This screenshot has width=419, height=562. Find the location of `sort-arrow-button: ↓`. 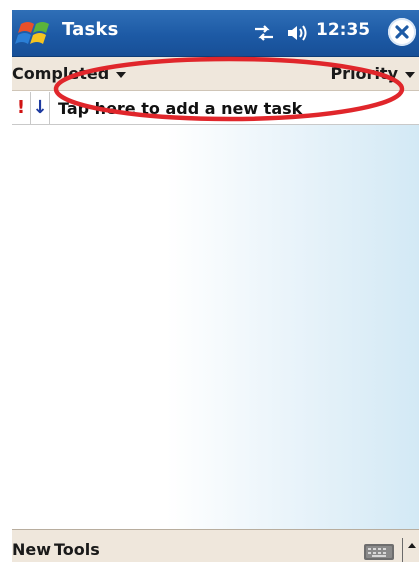

sort-arrow-button: ↓ is located at coordinates (40, 108).